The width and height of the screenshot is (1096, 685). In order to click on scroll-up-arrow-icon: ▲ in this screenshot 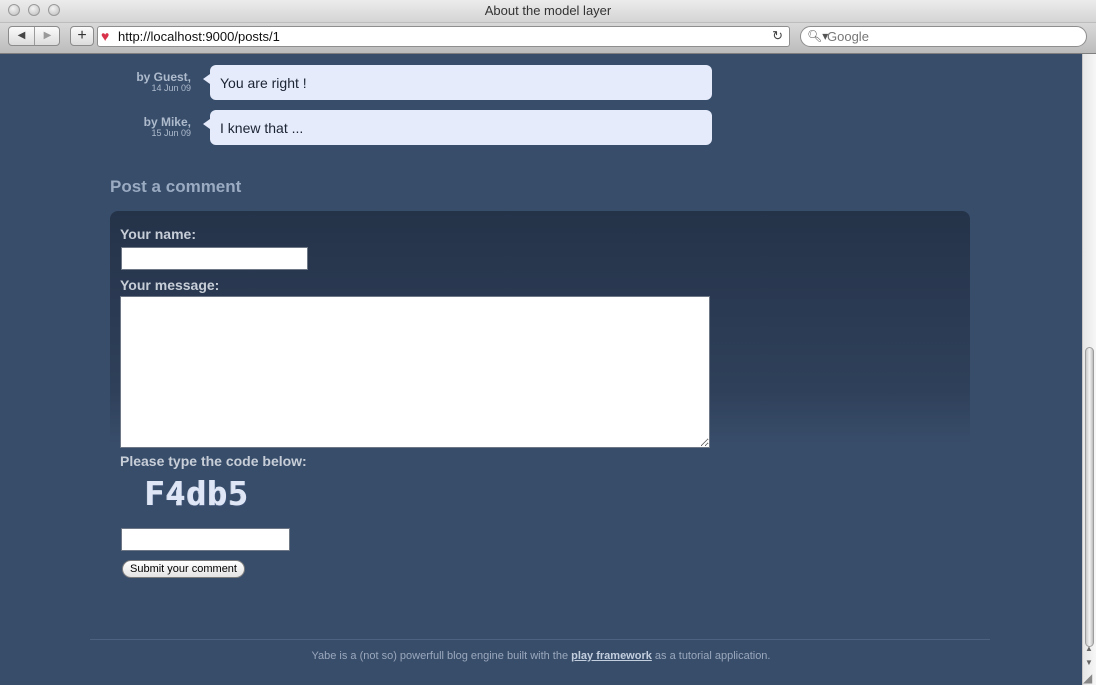, I will do `click(1089, 648)`.